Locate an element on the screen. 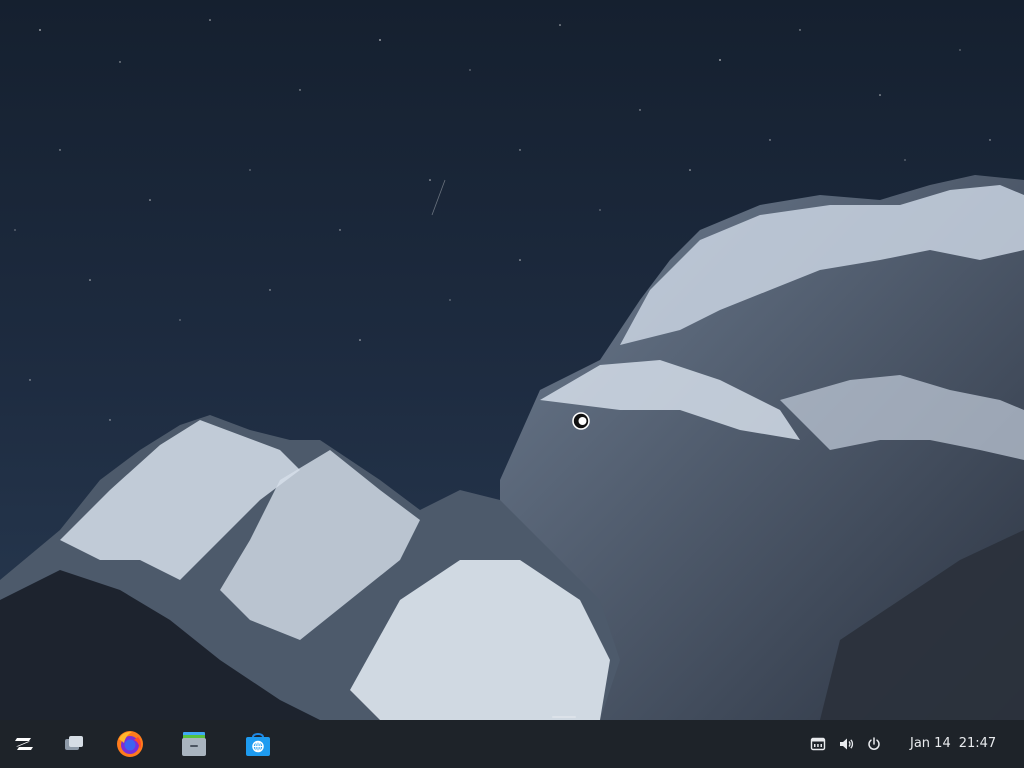  files-icon is located at coordinates (194, 744).